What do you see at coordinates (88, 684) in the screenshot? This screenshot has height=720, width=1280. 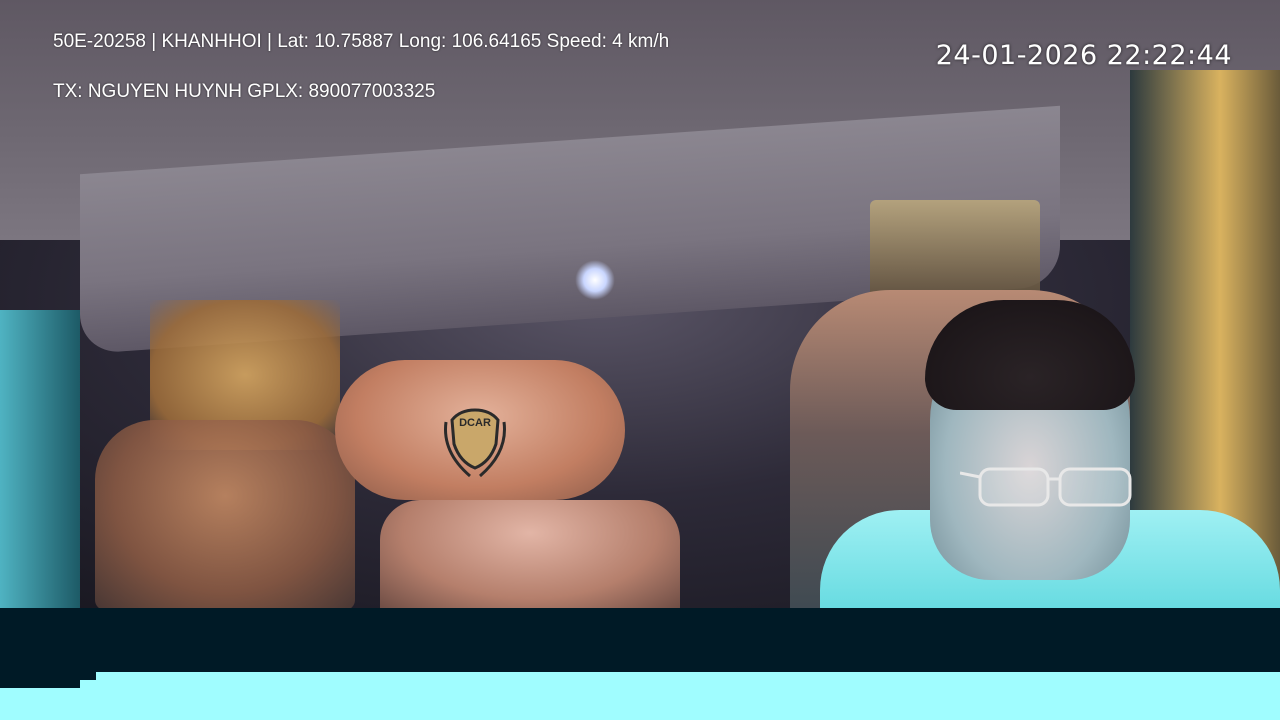 I see `bottom-cyan-step` at bounding box center [88, 684].